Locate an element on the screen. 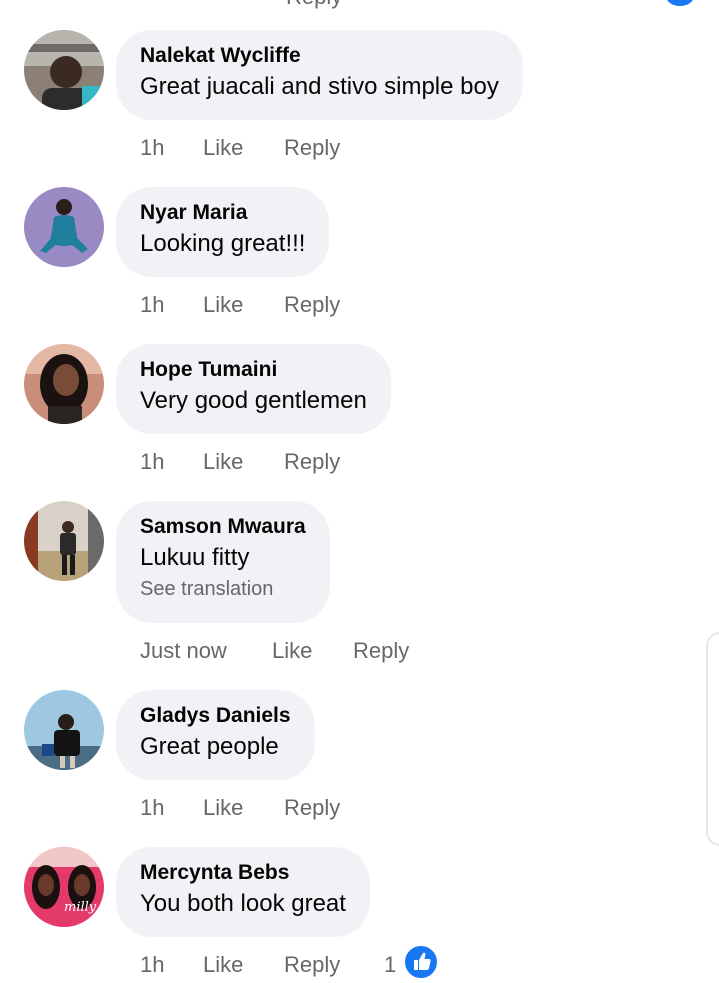 The height and width of the screenshot is (983, 719). comment-bubble: Mercynta Bebs You both look great is located at coordinates (243, 892).